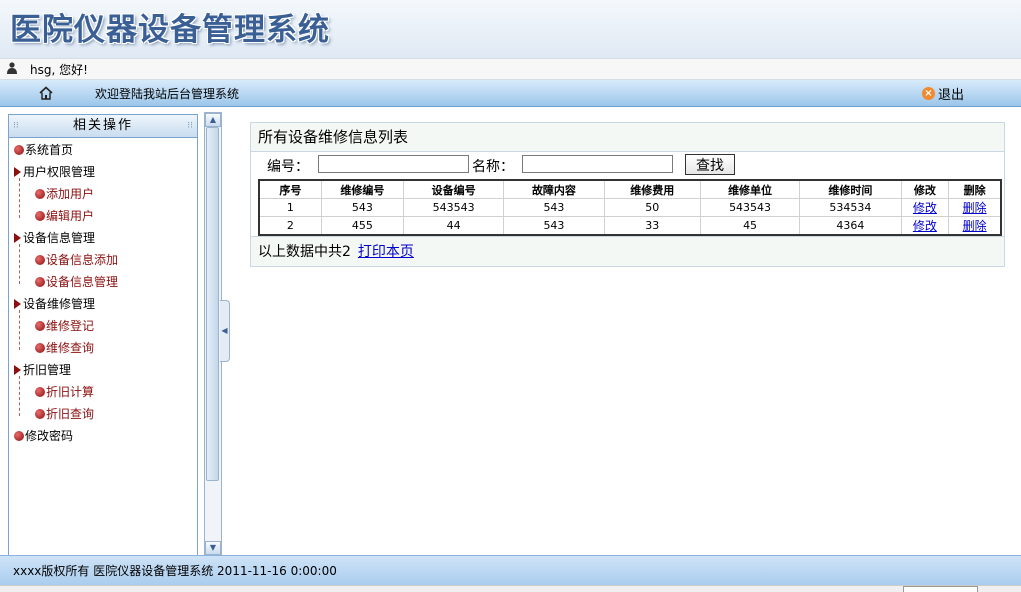 The height and width of the screenshot is (592, 1021). I want to click on welcome-text: 欢迎登陆我站后台管理系统, so click(167, 94).